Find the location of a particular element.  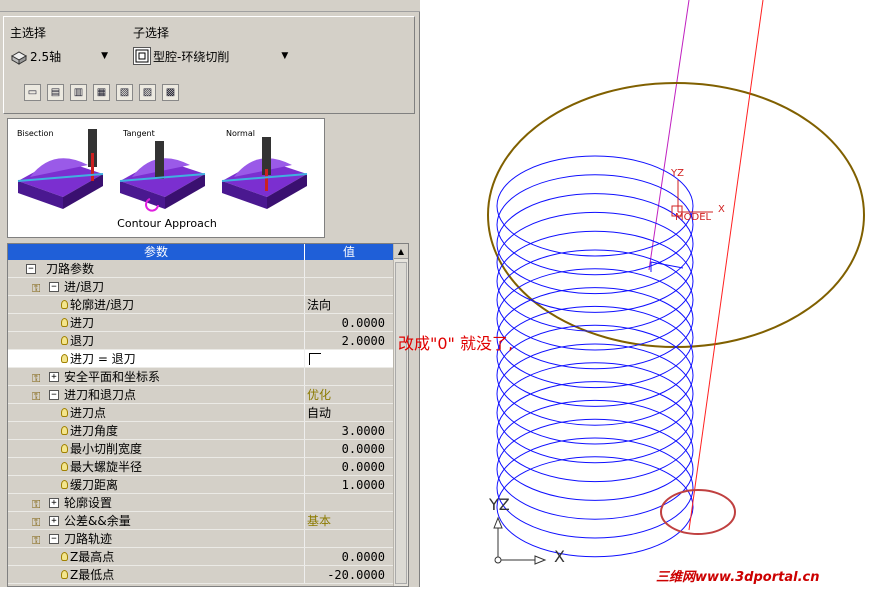

tree-row-label: 轮廓设置 is located at coordinates (88, 503).